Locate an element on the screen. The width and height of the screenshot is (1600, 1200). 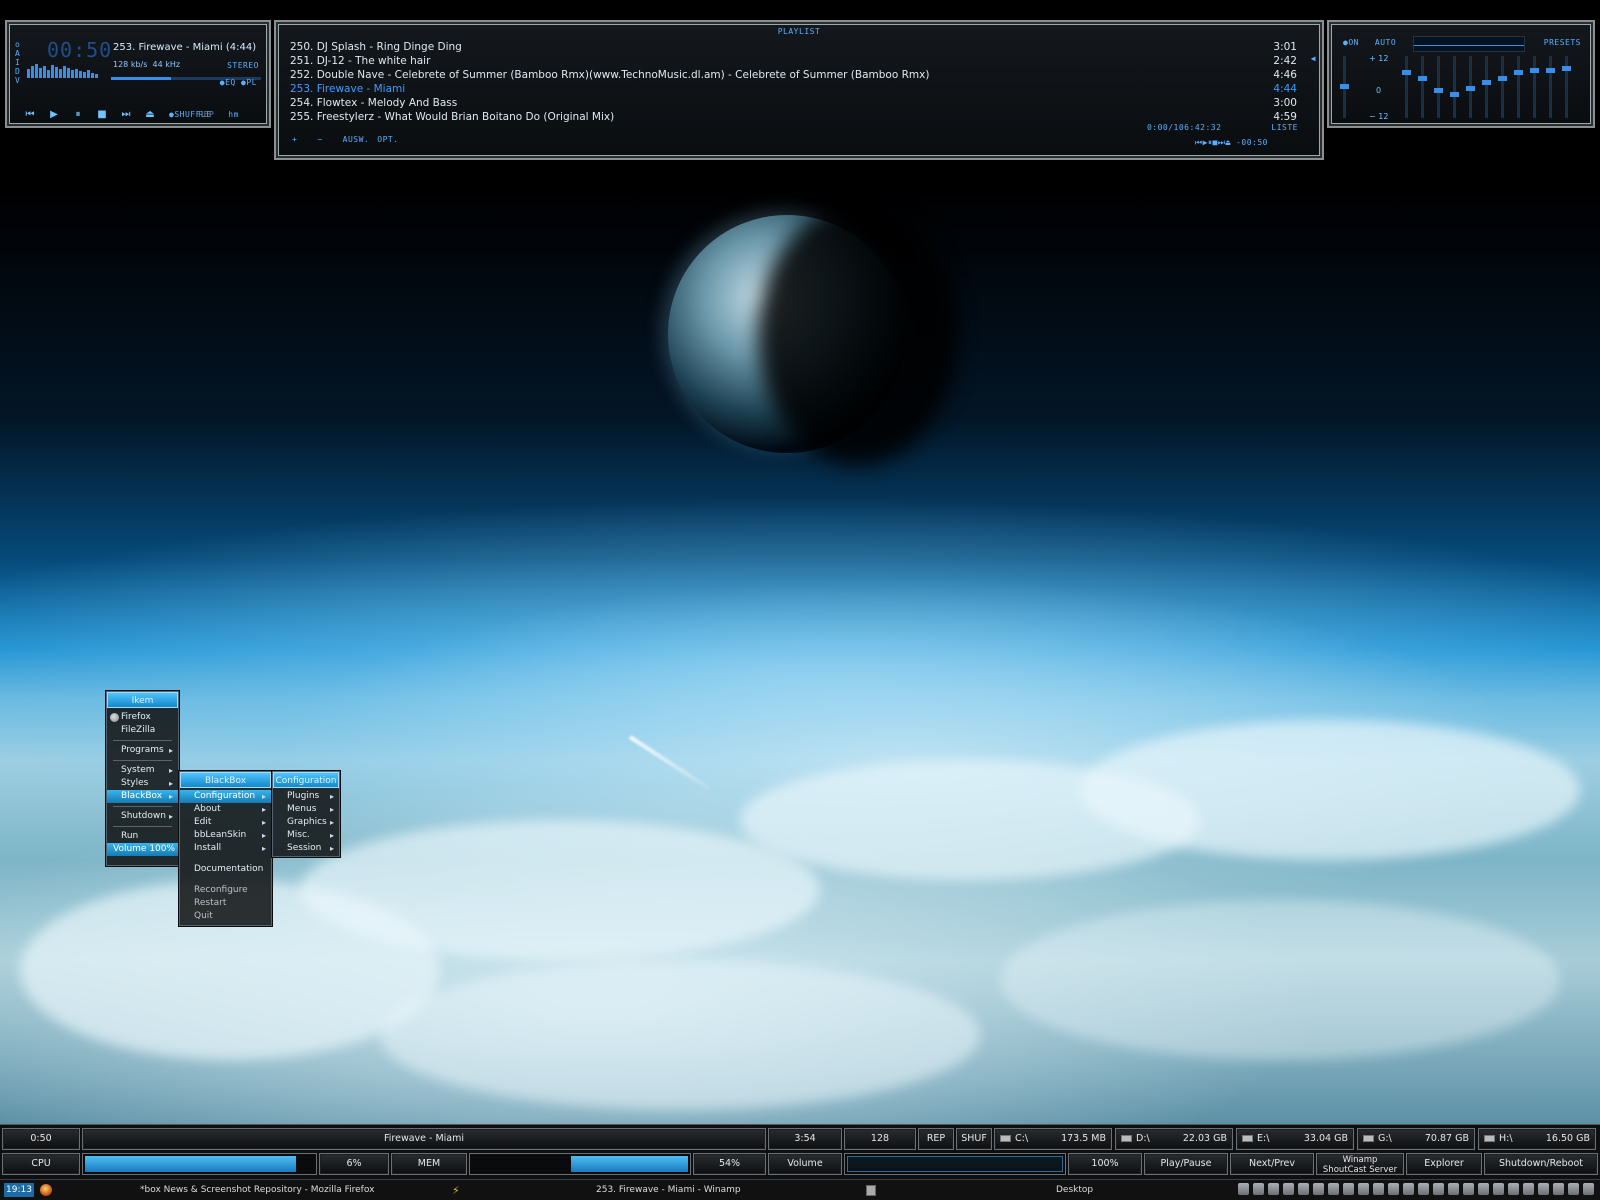
menu-item-menus: Menus is located at coordinates (306, 809).